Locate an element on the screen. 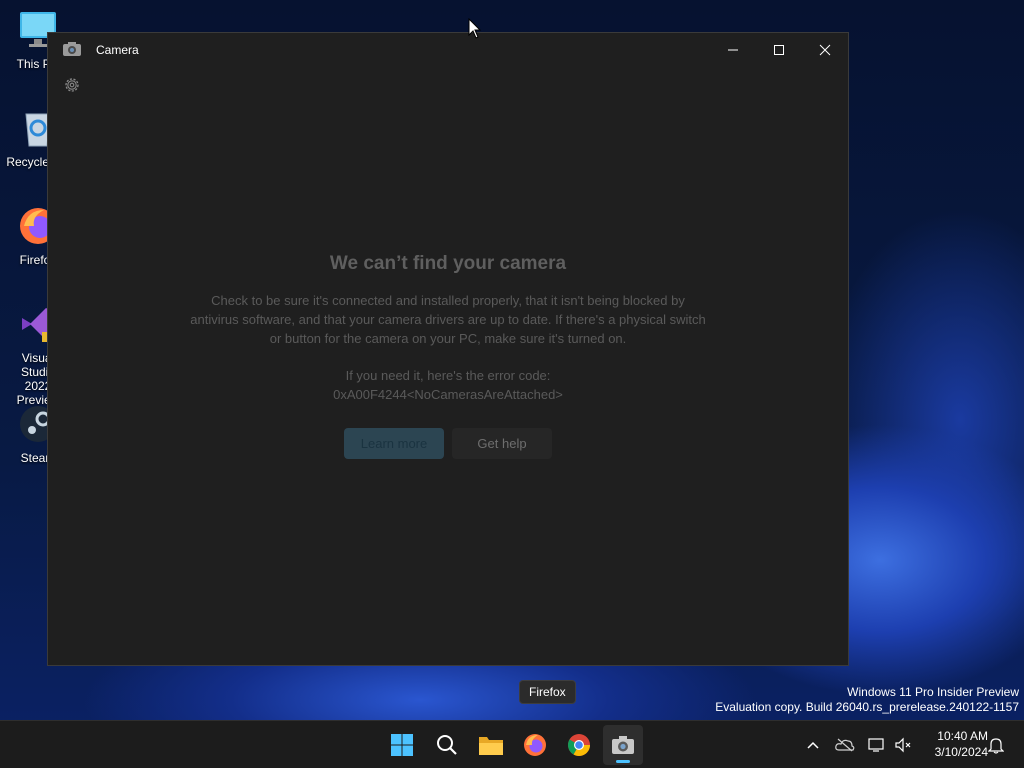  clock-date: 3/10/2024 is located at coordinates (961, 752).